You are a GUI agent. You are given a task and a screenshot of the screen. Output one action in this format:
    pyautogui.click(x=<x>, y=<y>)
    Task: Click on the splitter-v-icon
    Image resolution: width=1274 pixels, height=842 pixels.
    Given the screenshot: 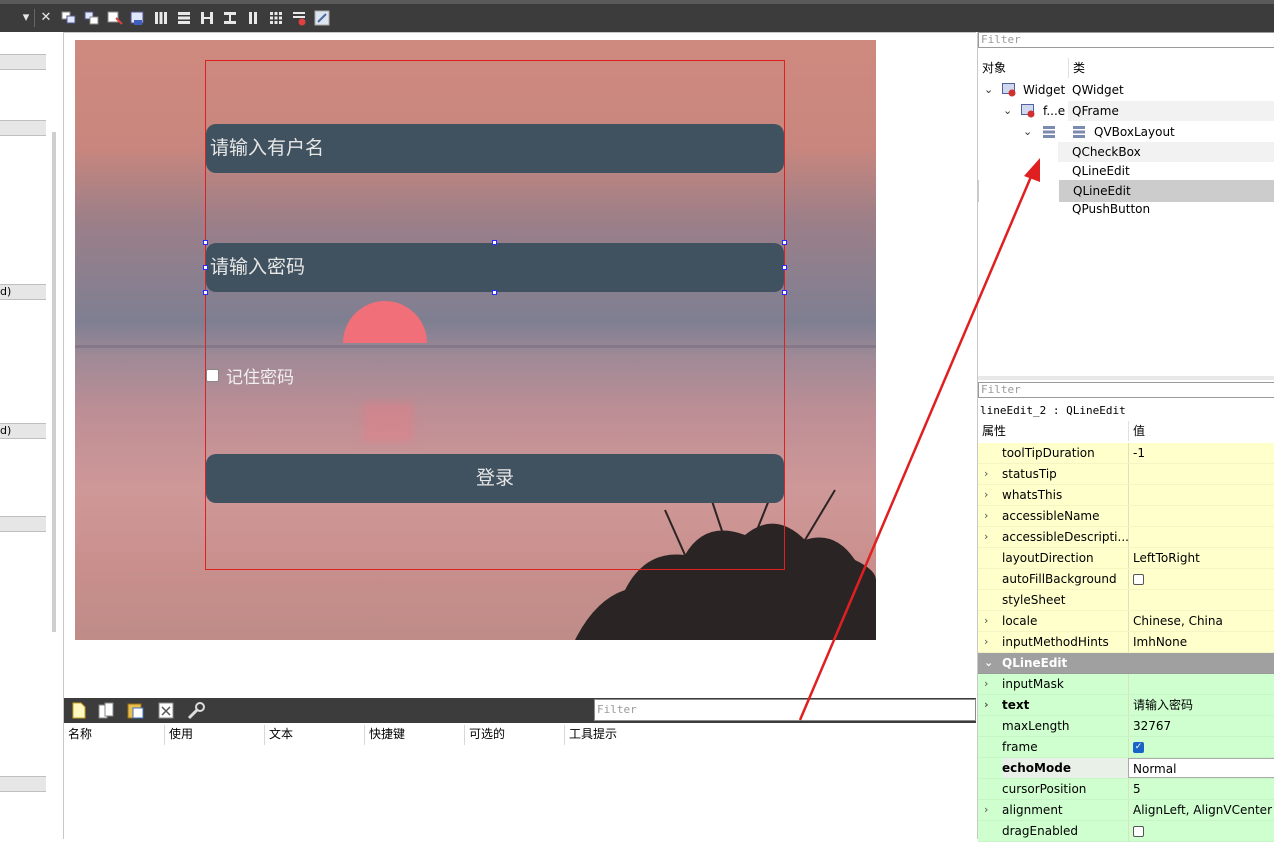 What is the action you would take?
    pyautogui.click(x=230, y=18)
    